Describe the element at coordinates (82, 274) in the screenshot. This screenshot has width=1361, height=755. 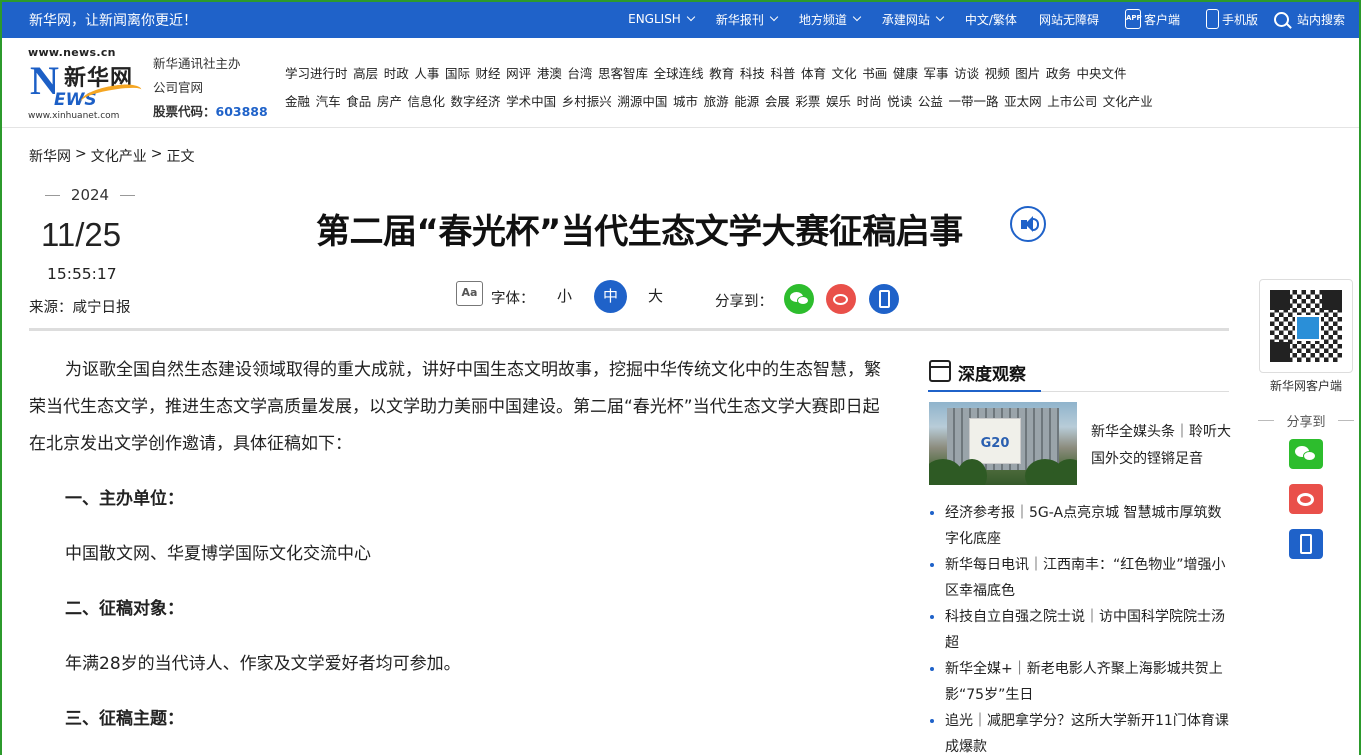
I see `publish-time: 15:55:17` at that location.